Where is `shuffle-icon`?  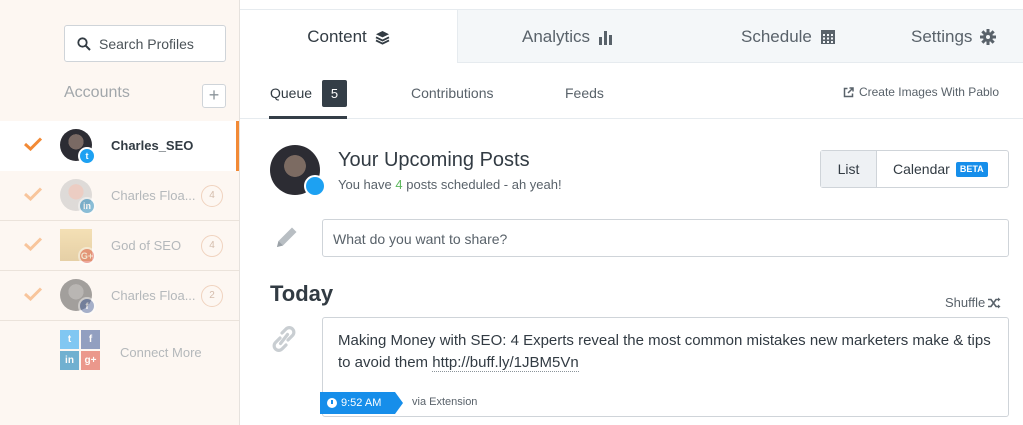 shuffle-icon is located at coordinates (994, 302).